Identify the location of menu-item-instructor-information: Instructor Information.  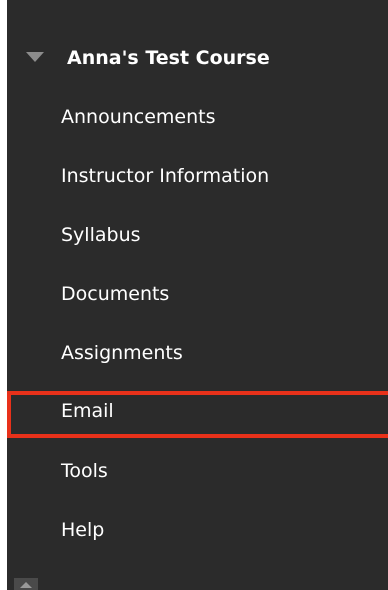
(197, 184).